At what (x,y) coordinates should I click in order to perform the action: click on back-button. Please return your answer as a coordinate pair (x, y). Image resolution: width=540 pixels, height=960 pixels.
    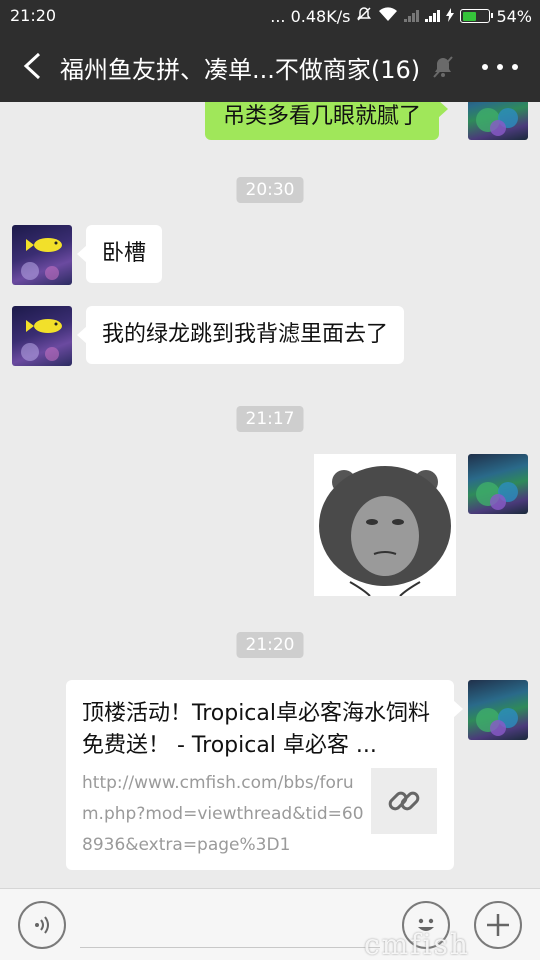
    Looking at the image, I should click on (32, 66).